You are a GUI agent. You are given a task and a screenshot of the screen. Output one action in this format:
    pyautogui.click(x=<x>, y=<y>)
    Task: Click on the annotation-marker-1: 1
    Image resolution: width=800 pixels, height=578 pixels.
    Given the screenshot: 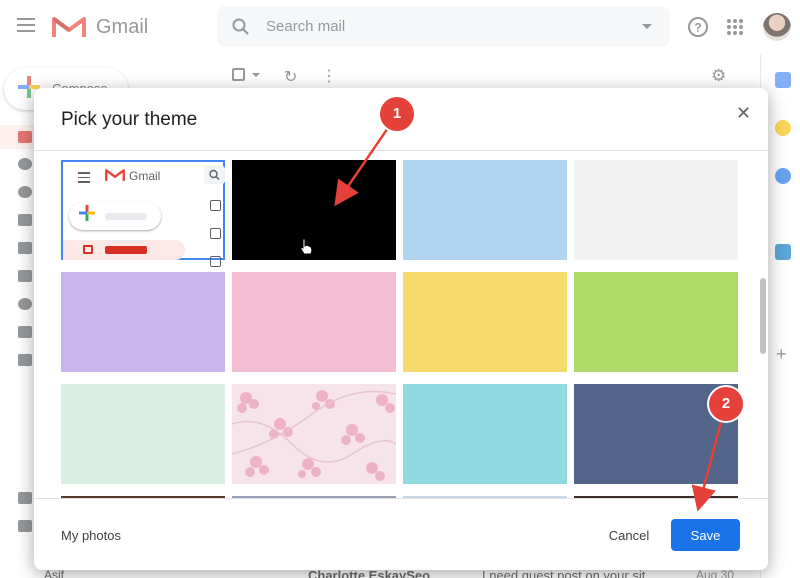 What is the action you would take?
    pyautogui.click(x=397, y=114)
    